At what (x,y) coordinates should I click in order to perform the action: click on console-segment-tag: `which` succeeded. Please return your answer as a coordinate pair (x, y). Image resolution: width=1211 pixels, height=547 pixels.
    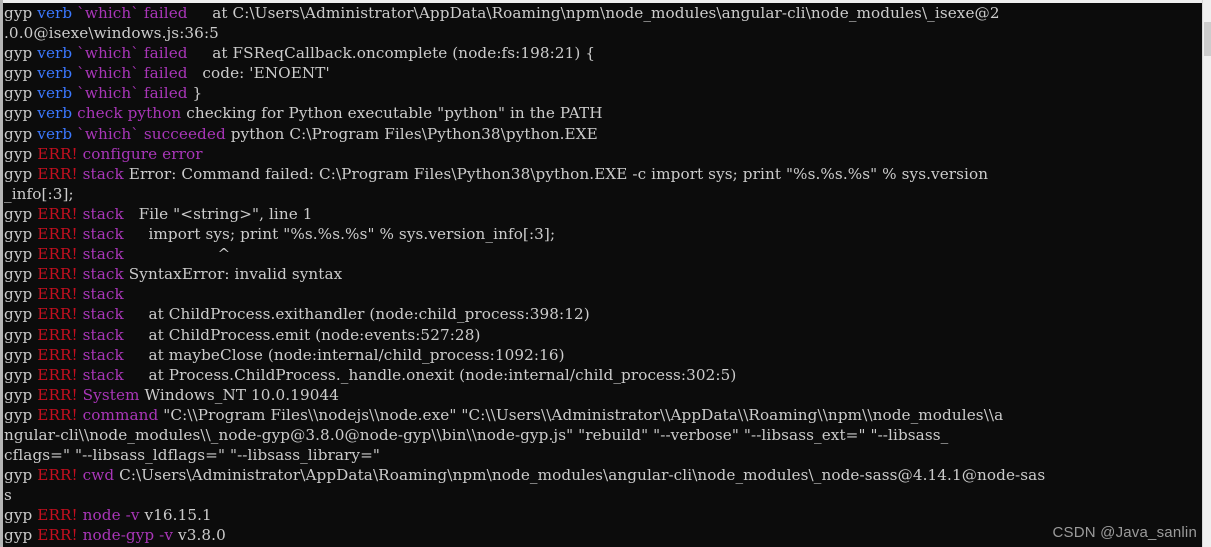
    Looking at the image, I should click on (151, 133).